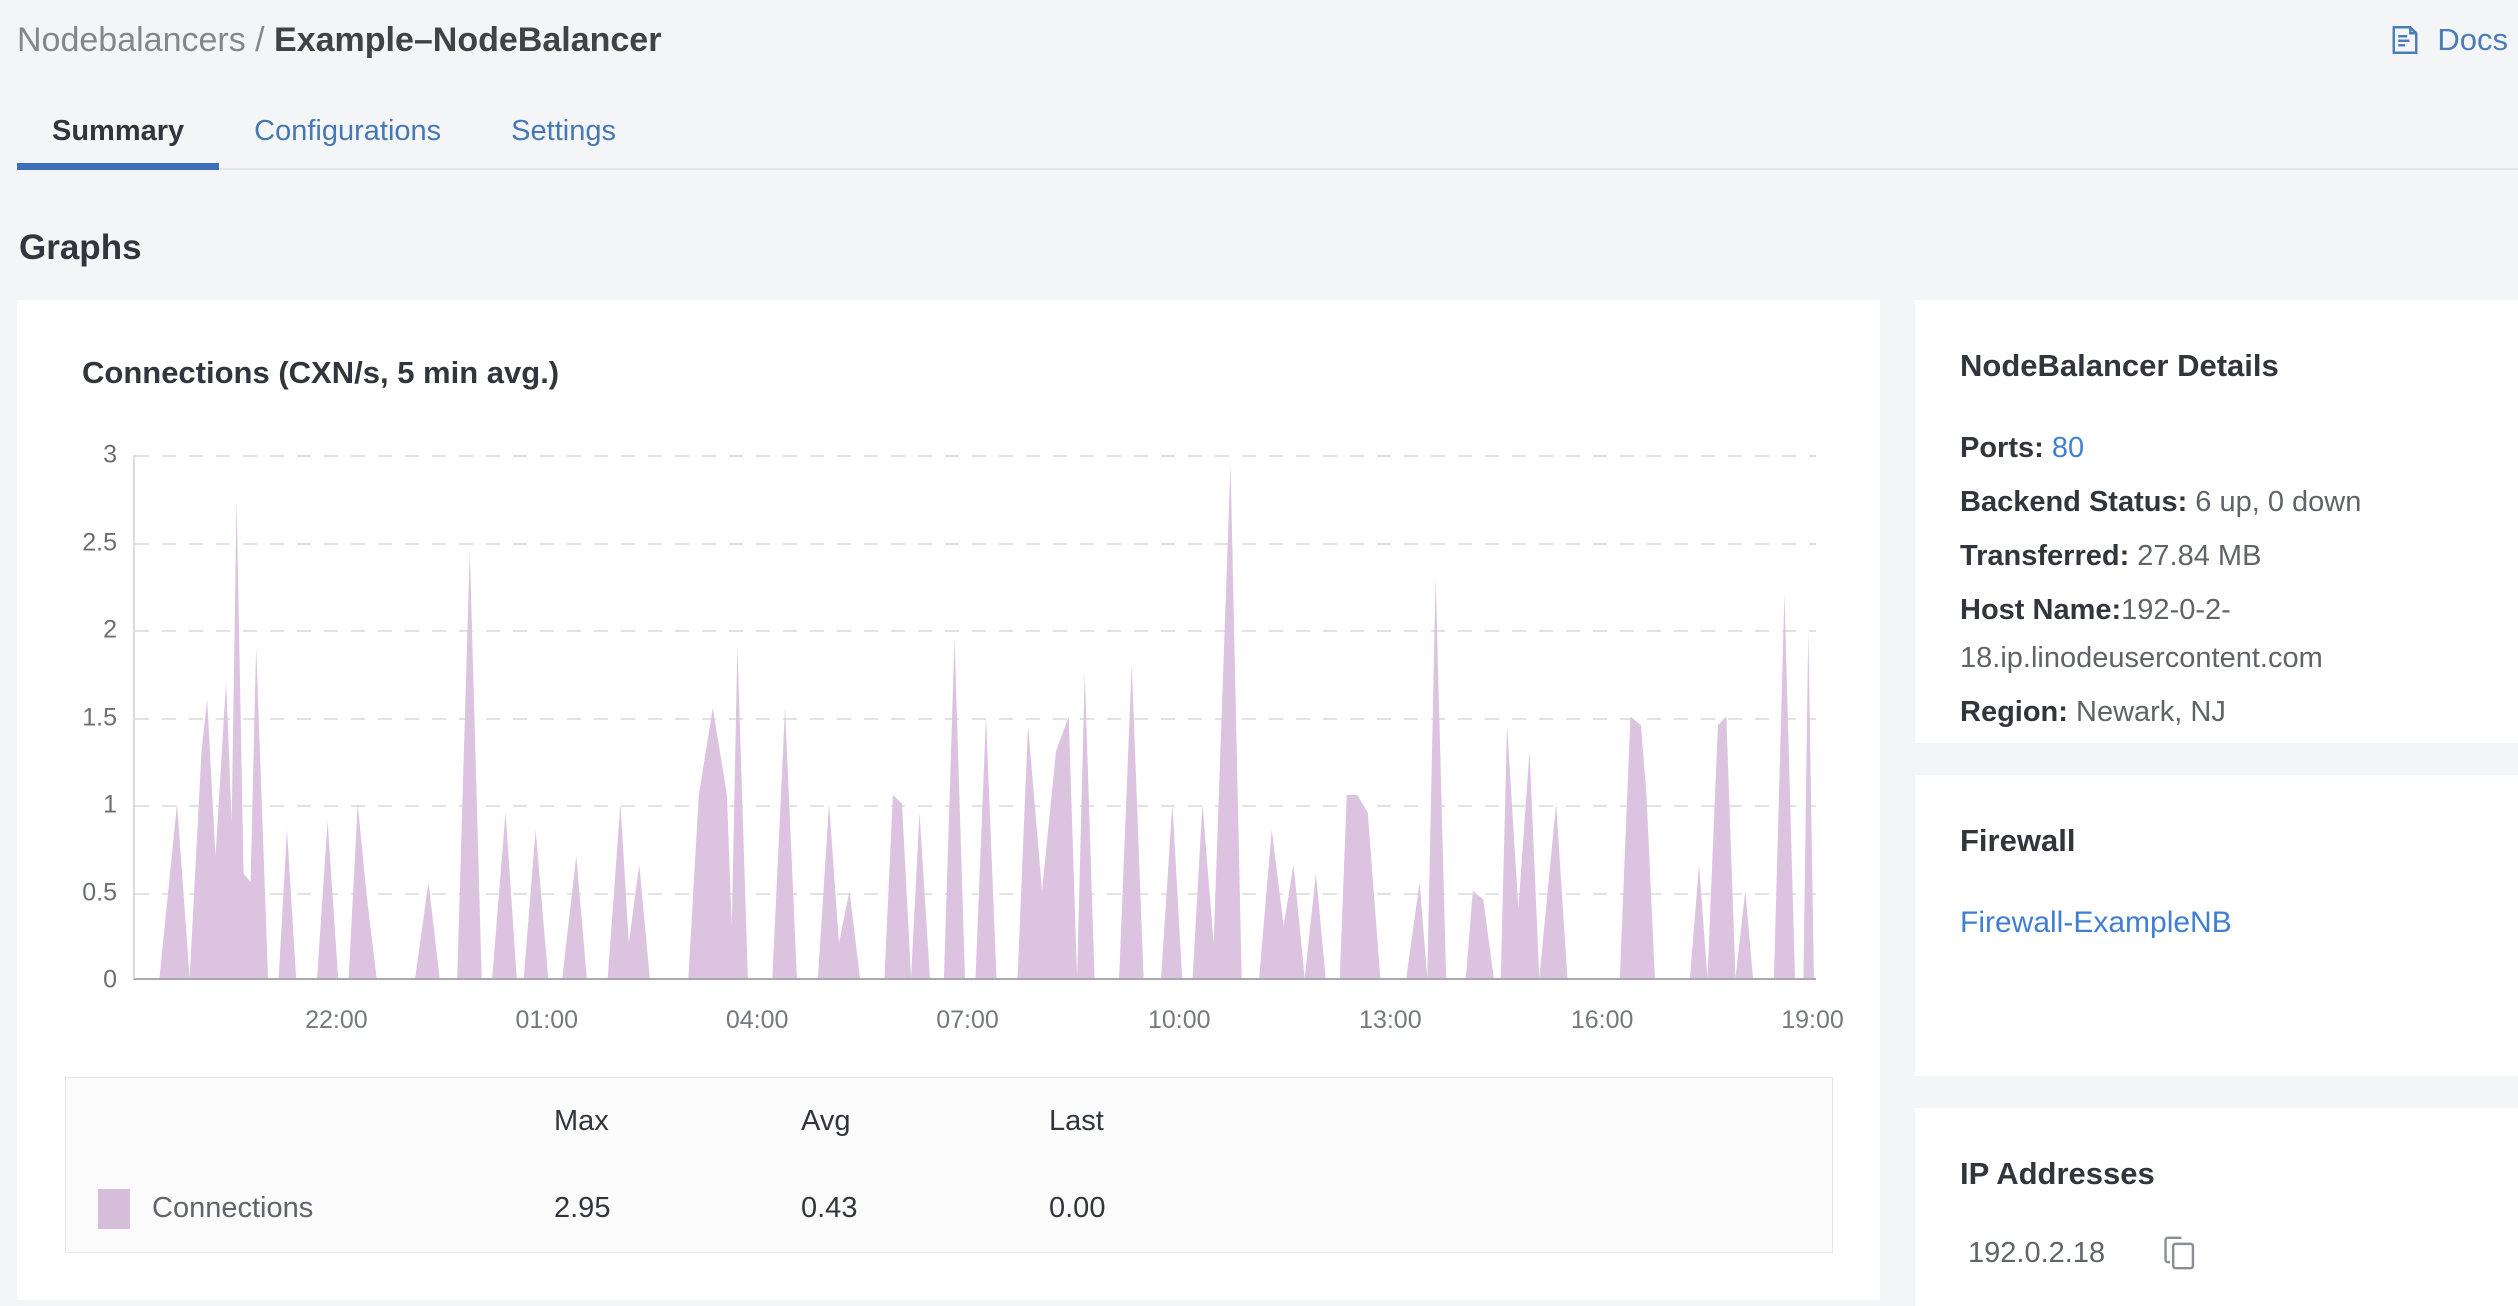  Describe the element at coordinates (2278, 502) in the screenshot. I see `backend-status-value: 6 up, 0 down` at that location.